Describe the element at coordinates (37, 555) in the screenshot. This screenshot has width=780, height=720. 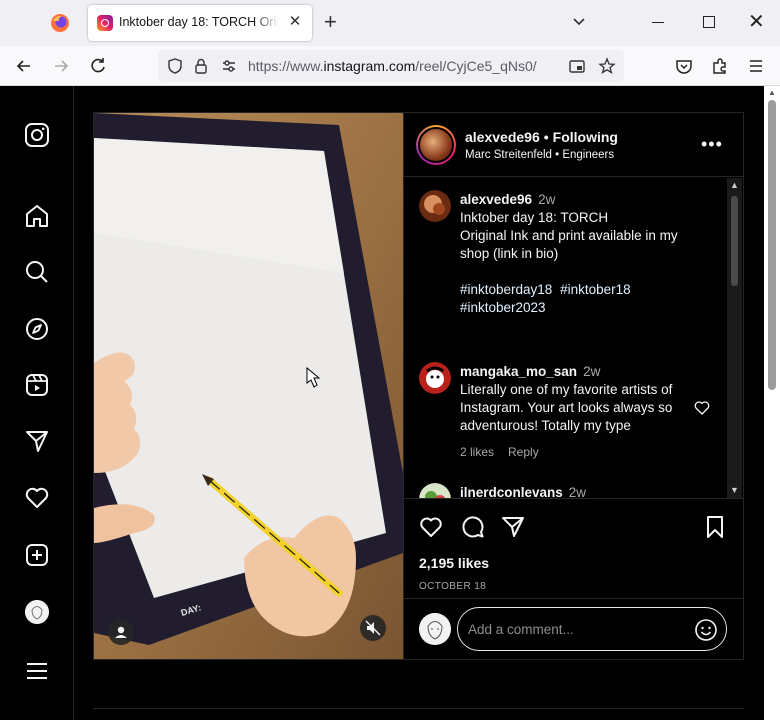
I see `create-icon` at that location.